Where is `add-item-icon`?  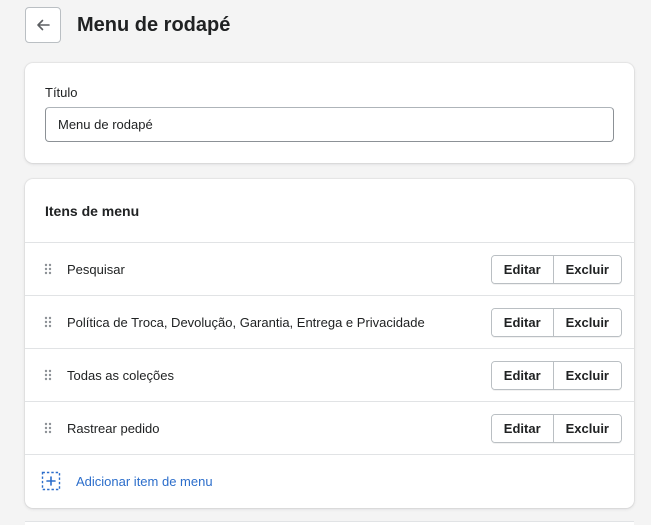
add-item-icon is located at coordinates (51, 481).